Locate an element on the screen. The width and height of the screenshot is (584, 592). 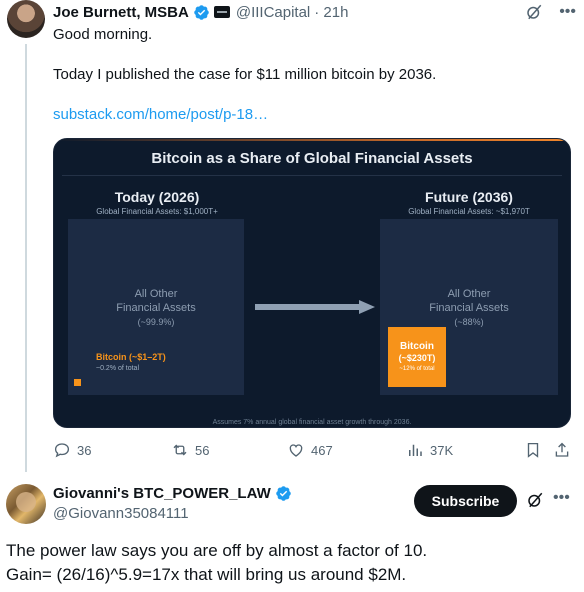
post-action-bar: 36 56 467 37K is located at coordinates (313, 452).